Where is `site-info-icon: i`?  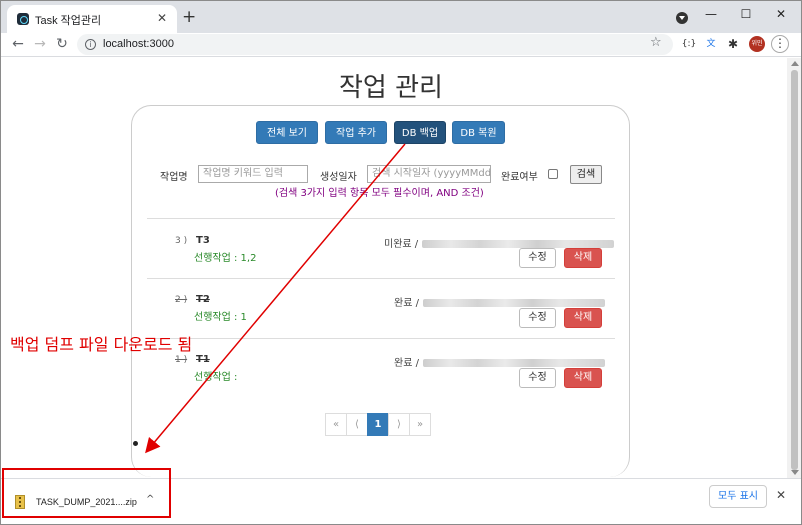 site-info-icon: i is located at coordinates (90, 44).